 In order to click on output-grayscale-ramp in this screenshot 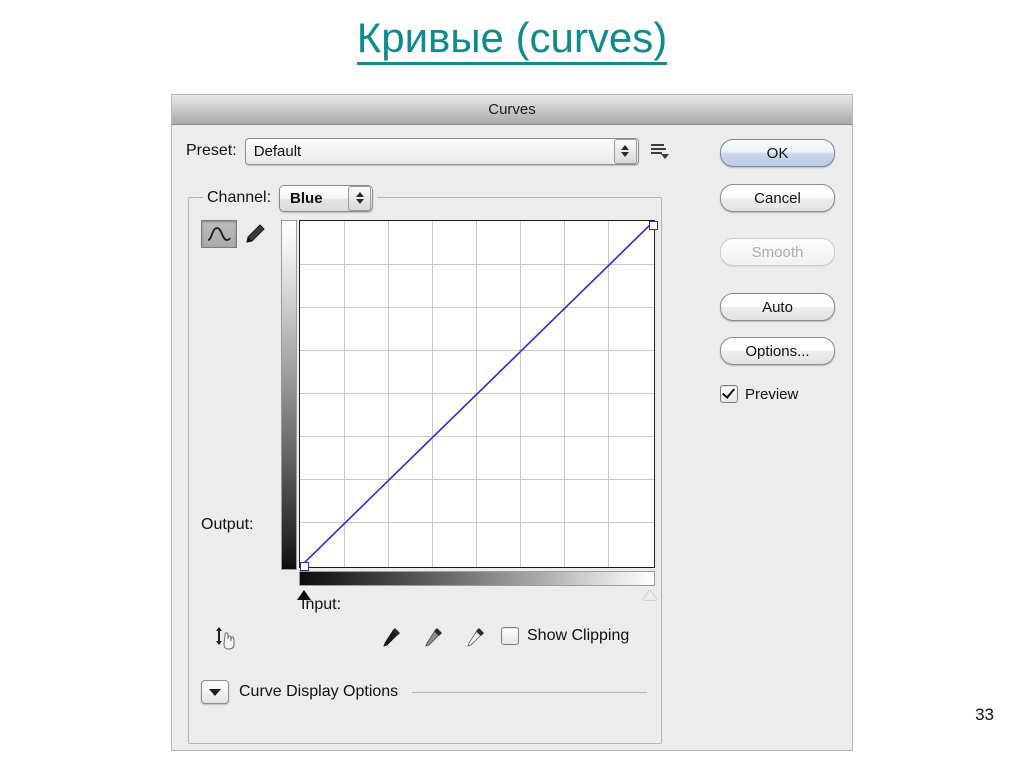, I will do `click(289, 395)`.